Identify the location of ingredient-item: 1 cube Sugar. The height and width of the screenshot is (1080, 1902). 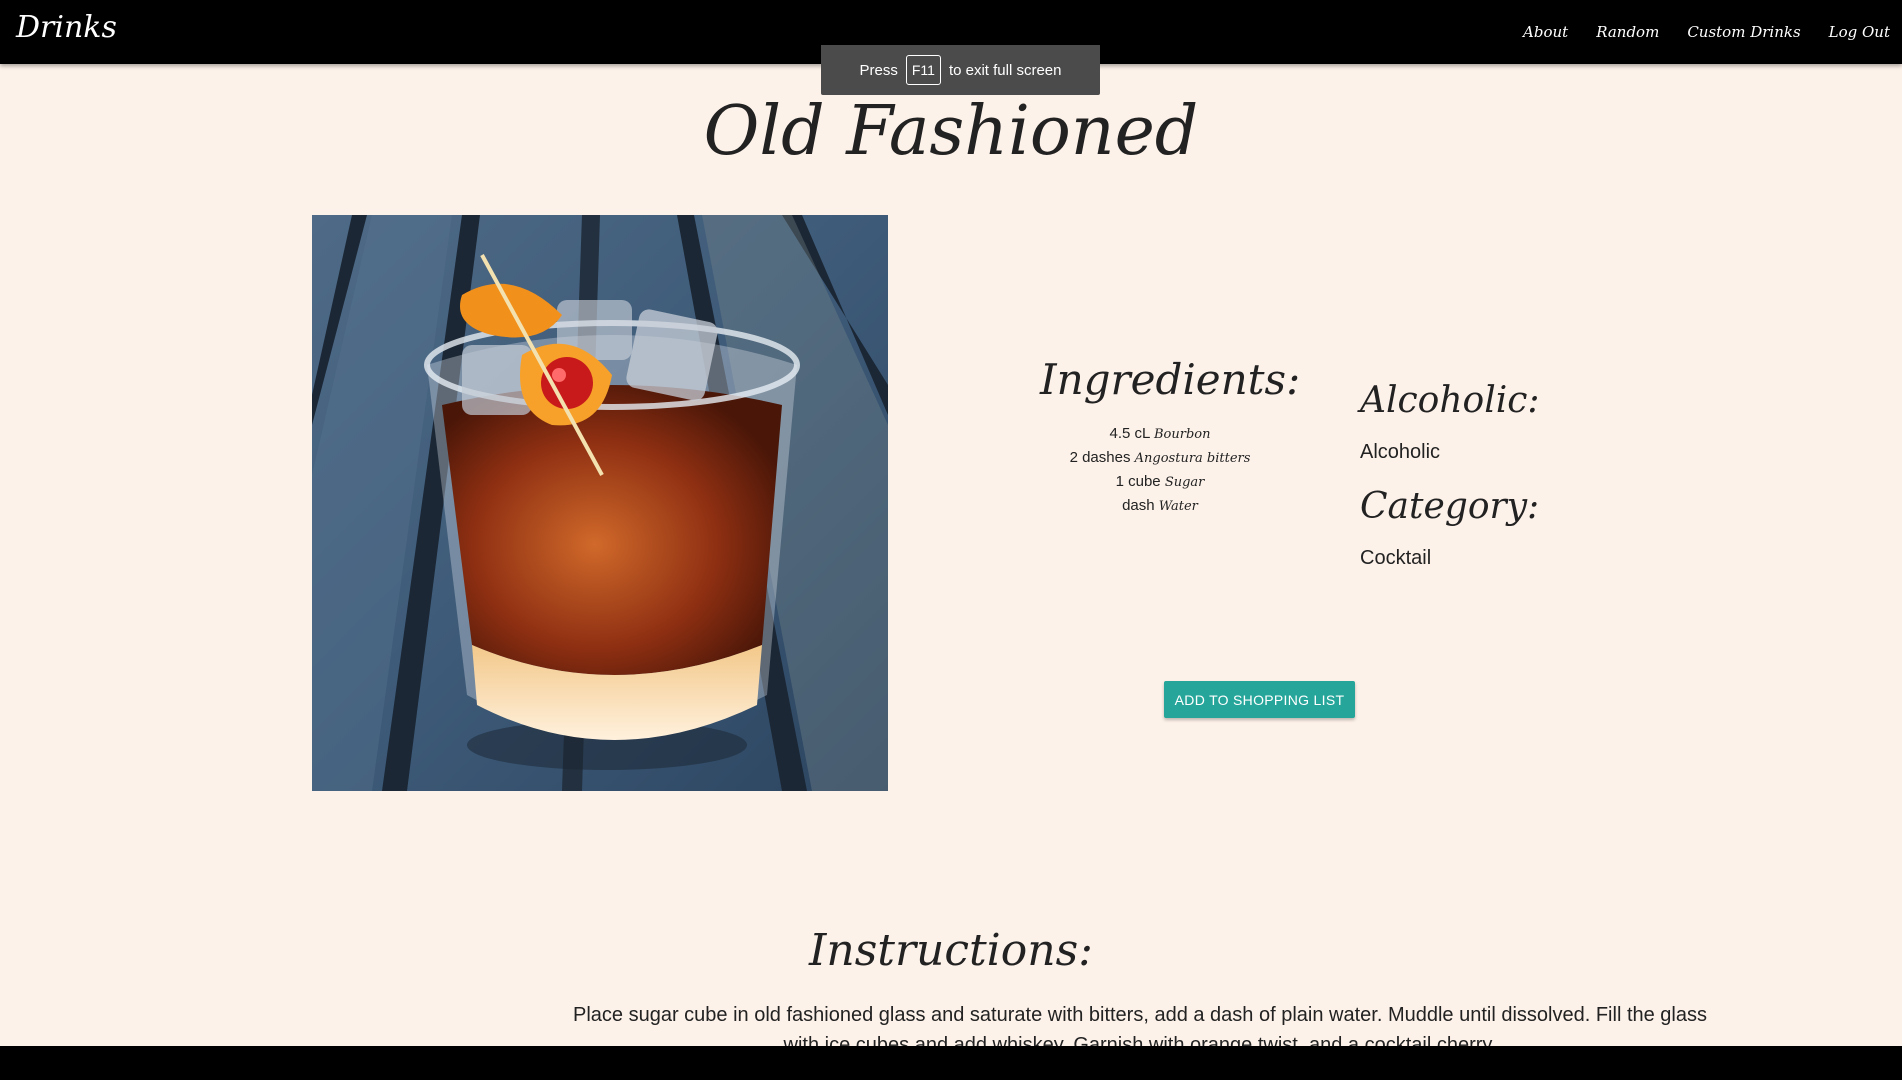
(1160, 482).